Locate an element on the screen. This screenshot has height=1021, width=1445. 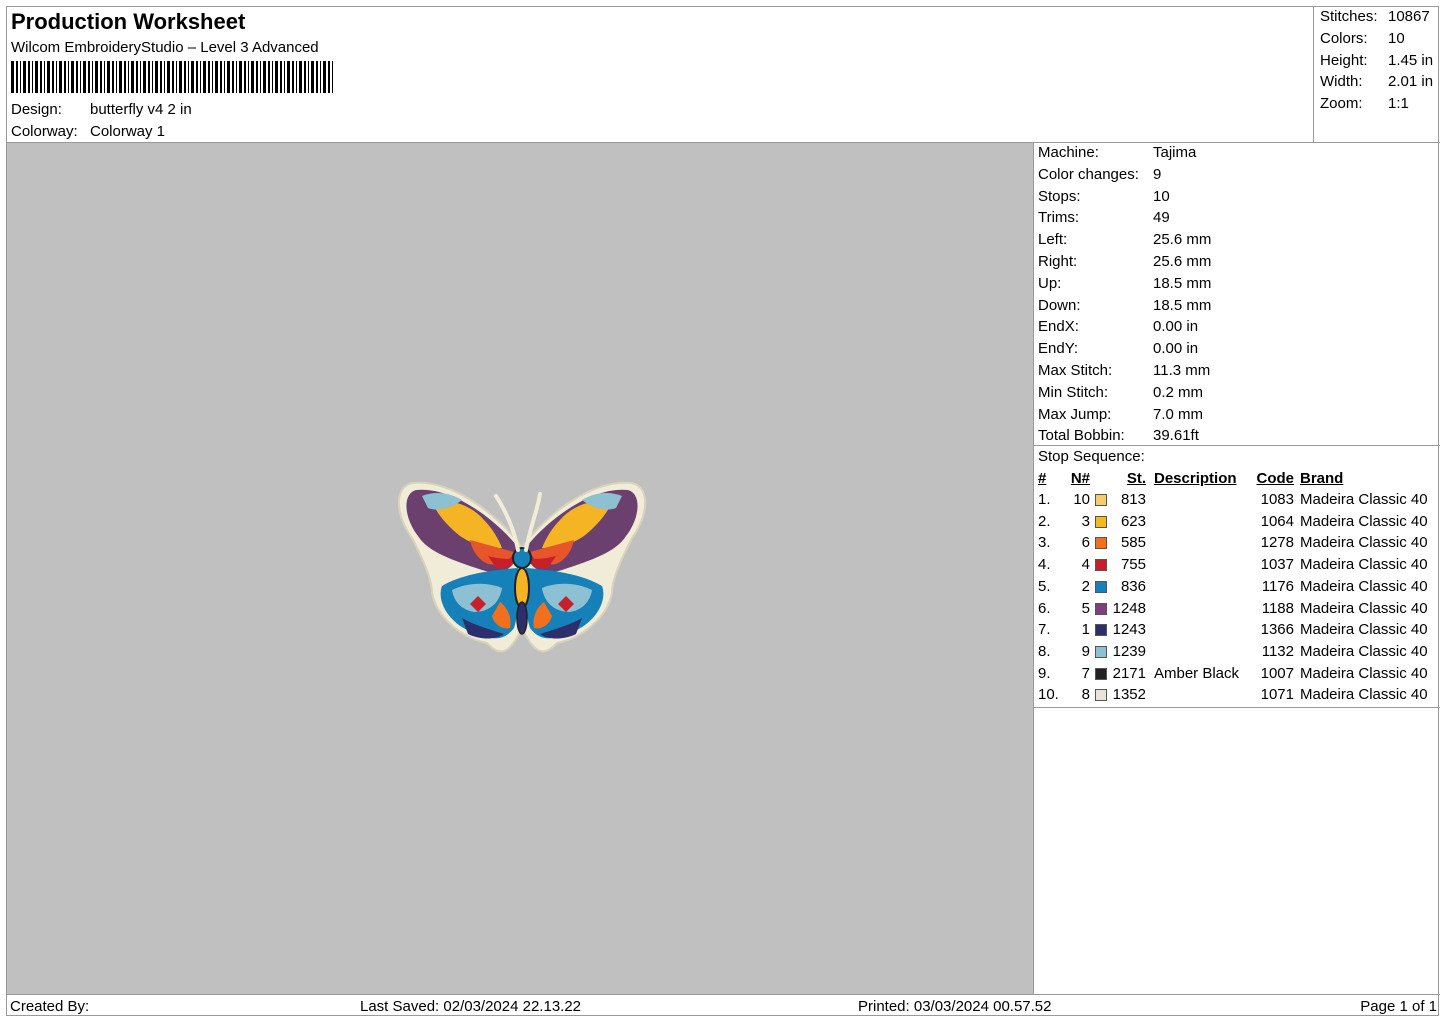
machine-info-value: 0.2 mm is located at coordinates (1178, 392).